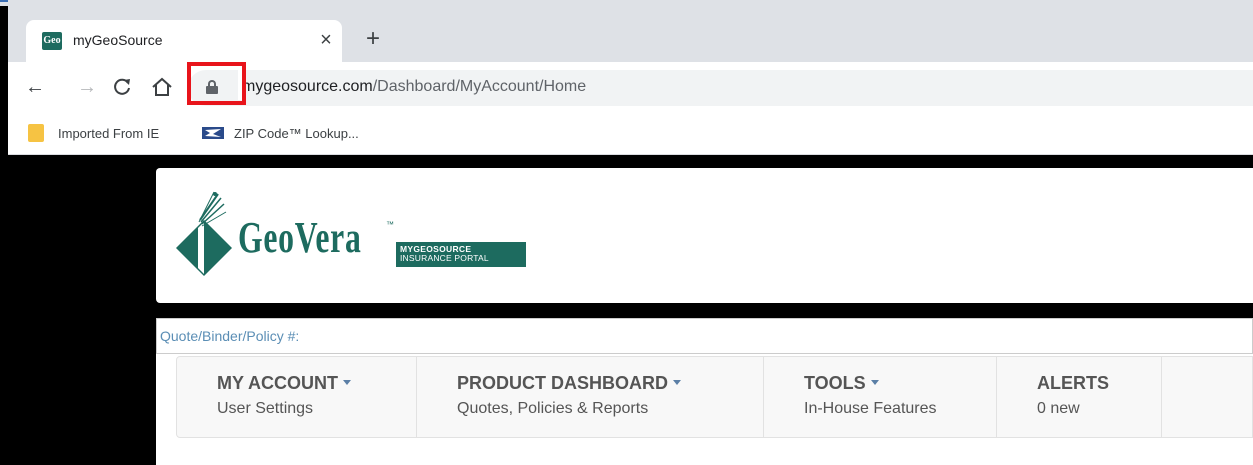  I want to click on active-tab: Geo myGeoSource ×, so click(184, 41).